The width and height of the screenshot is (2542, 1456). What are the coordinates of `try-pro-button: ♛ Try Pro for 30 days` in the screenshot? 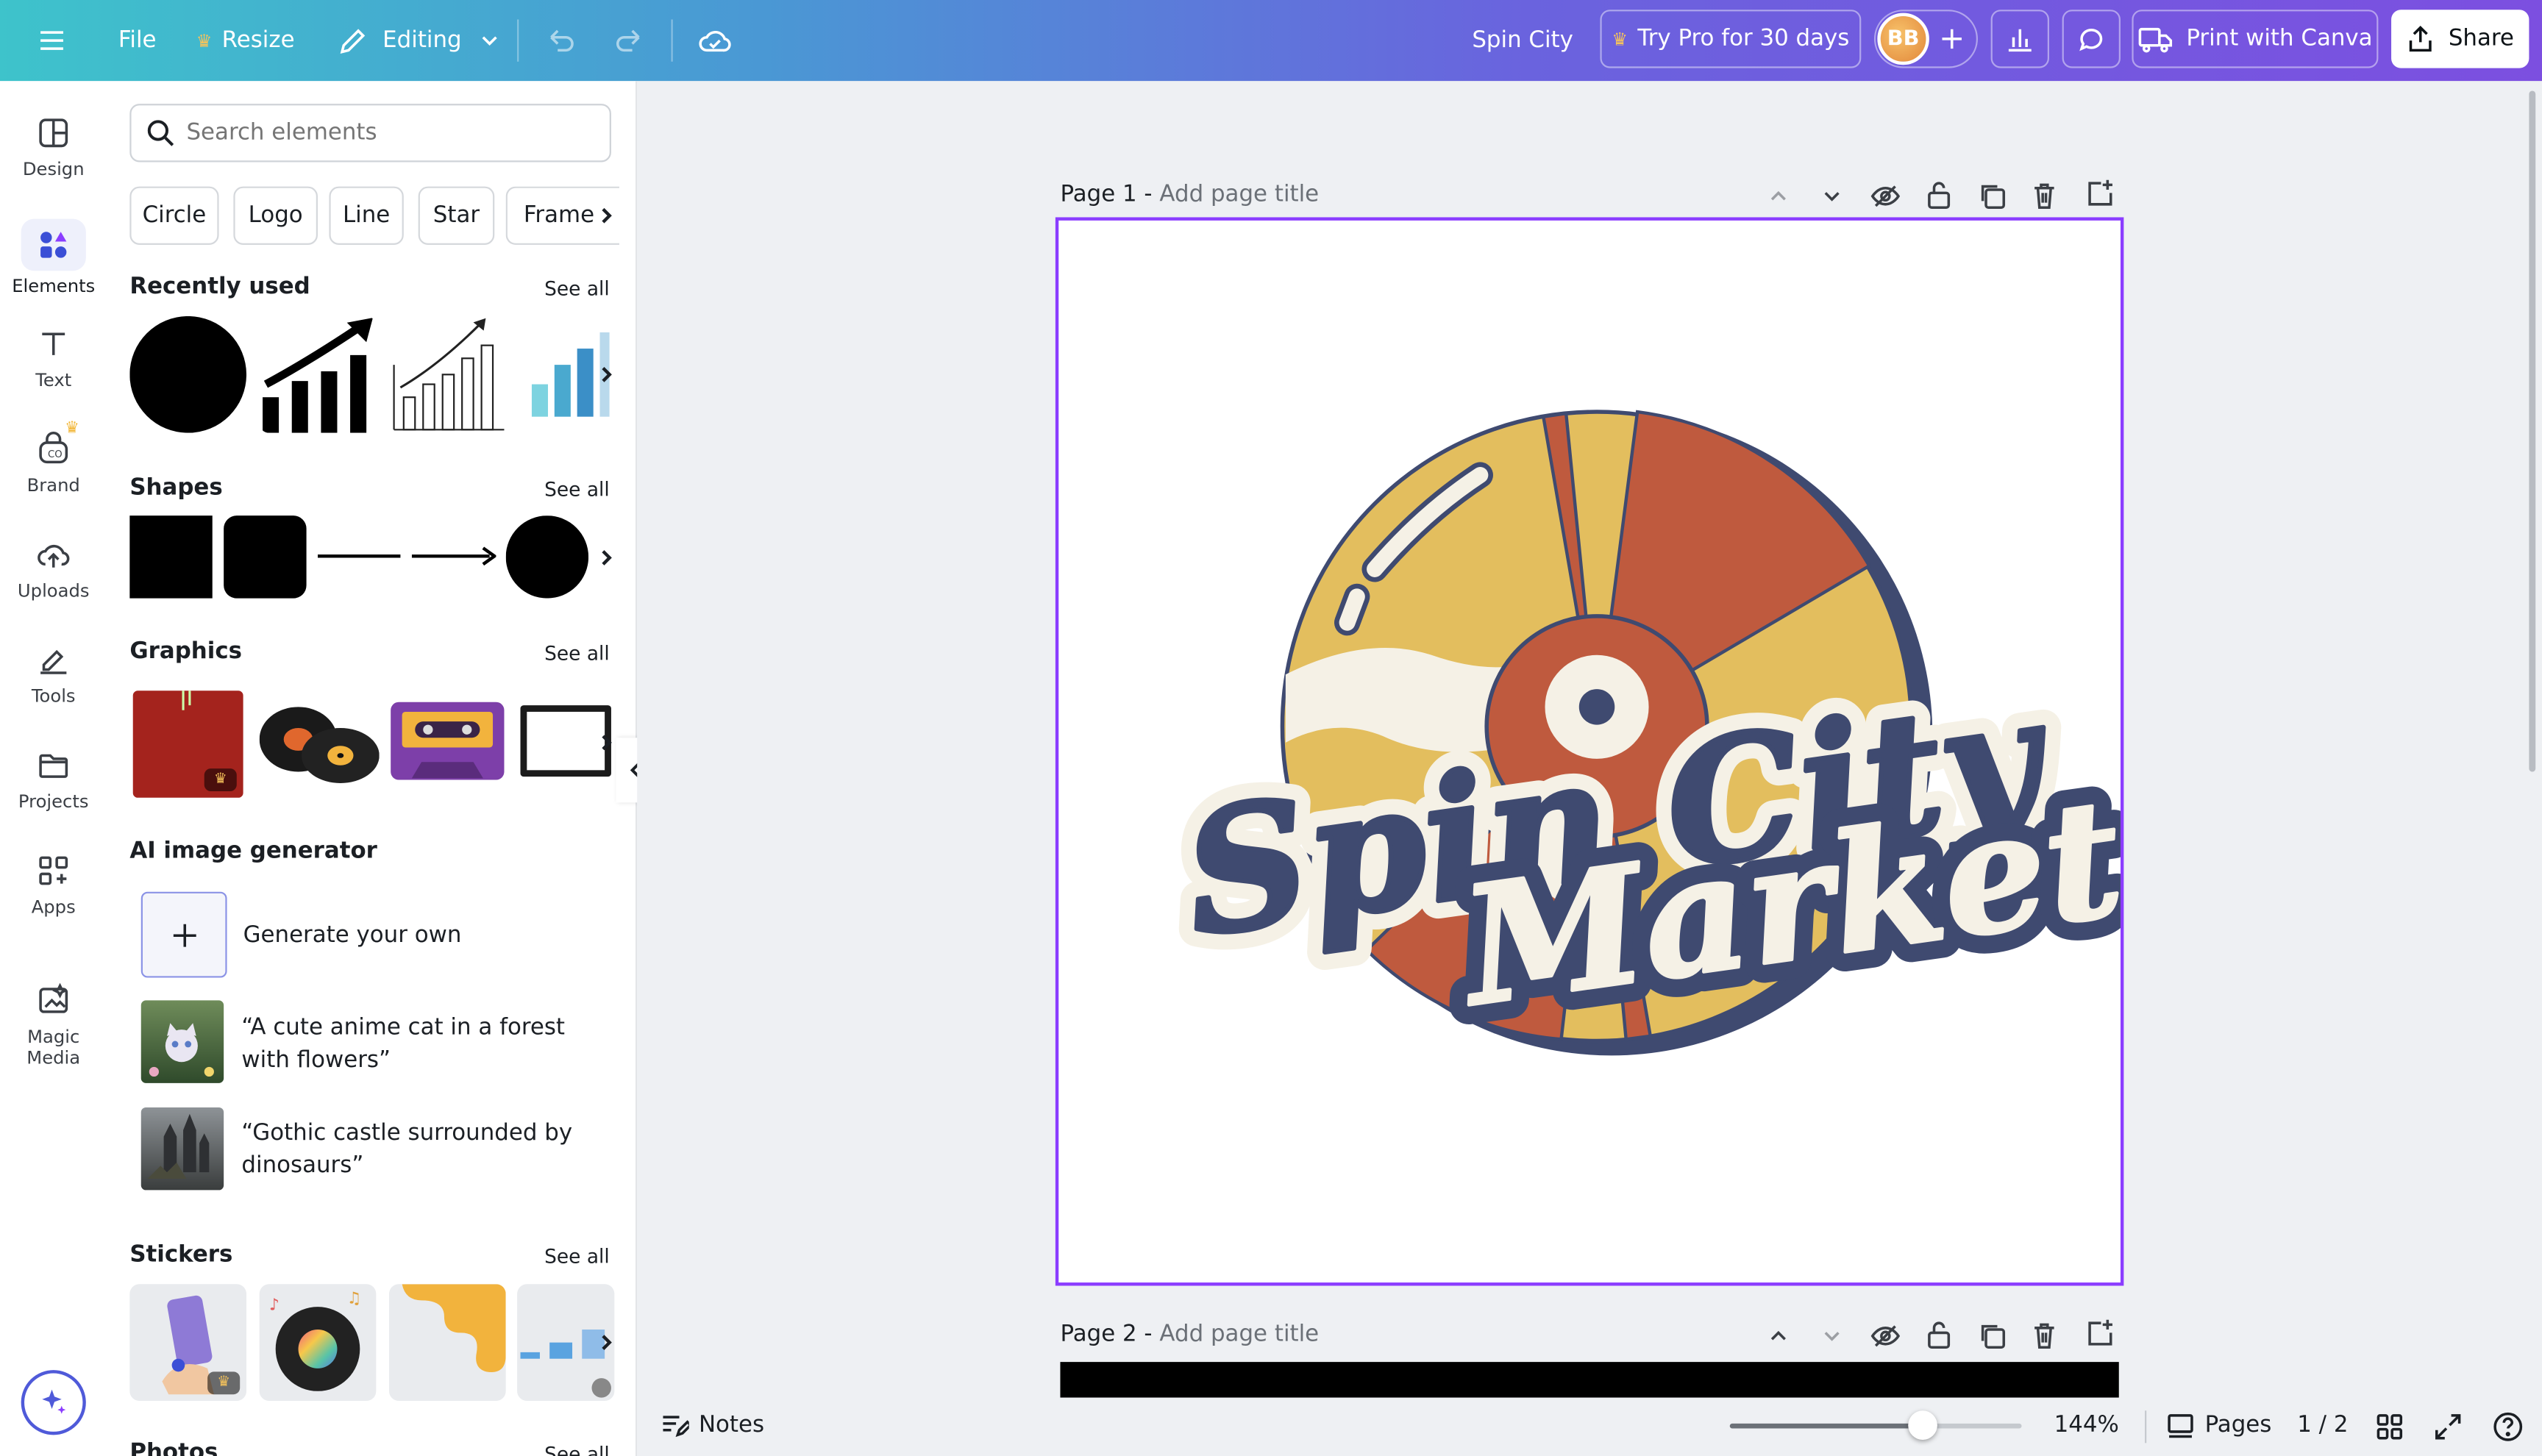 It's located at (1731, 39).